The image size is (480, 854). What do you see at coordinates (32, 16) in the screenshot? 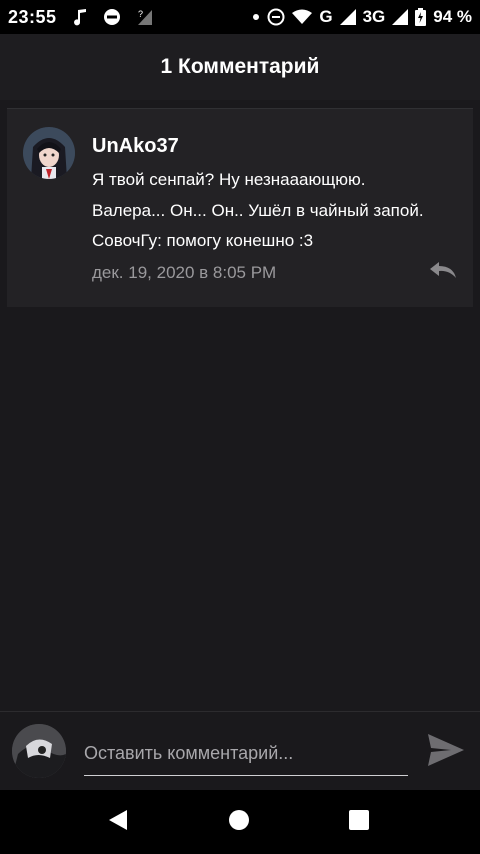
I see `status-time: 23:55` at bounding box center [32, 16].